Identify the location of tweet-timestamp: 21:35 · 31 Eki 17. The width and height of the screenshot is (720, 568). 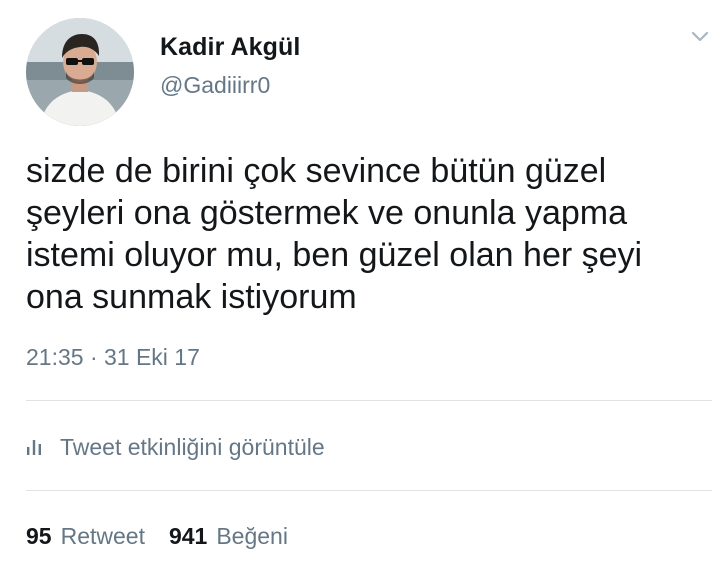
(113, 357).